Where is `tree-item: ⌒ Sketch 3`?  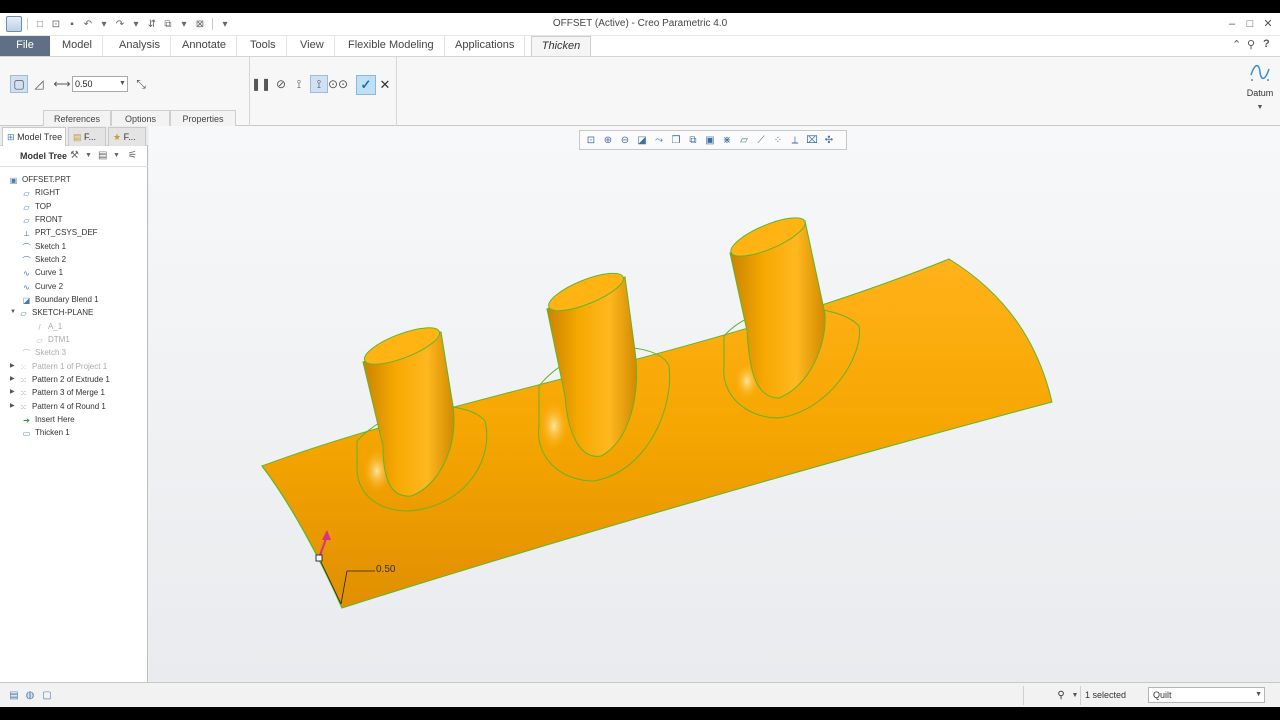 tree-item: ⌒ Sketch 3 is located at coordinates (44, 352).